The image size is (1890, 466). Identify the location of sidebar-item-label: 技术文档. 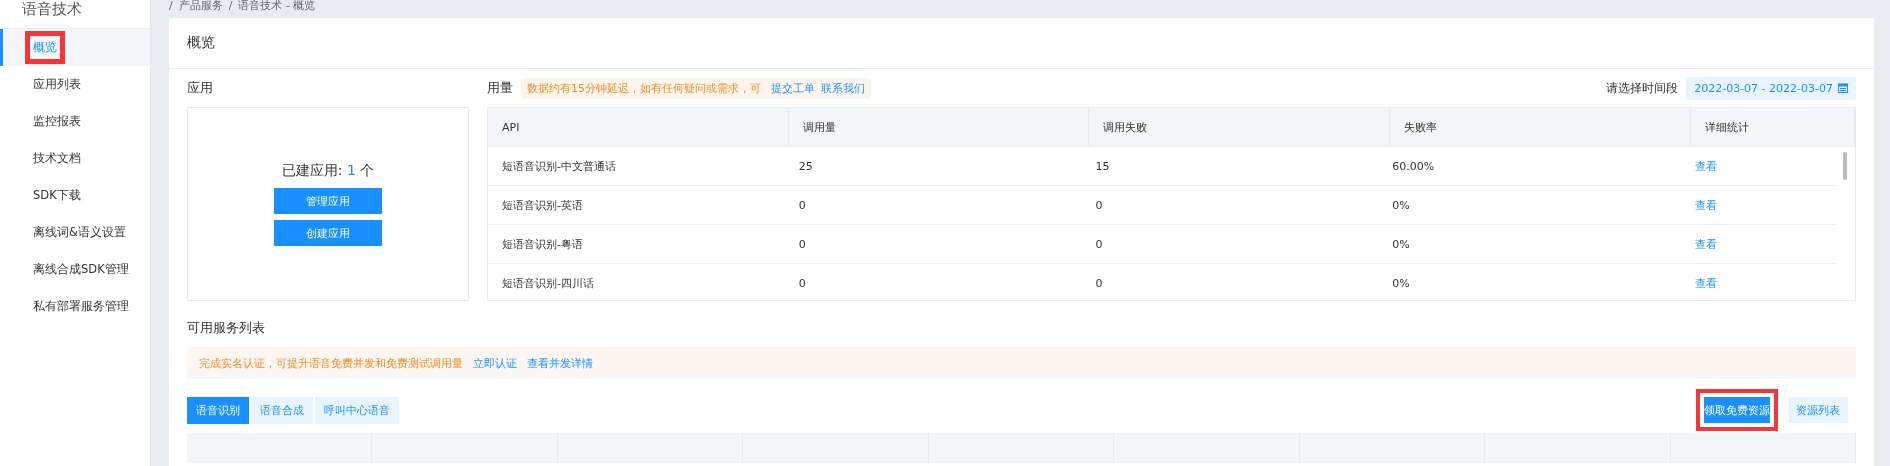
(57, 158).